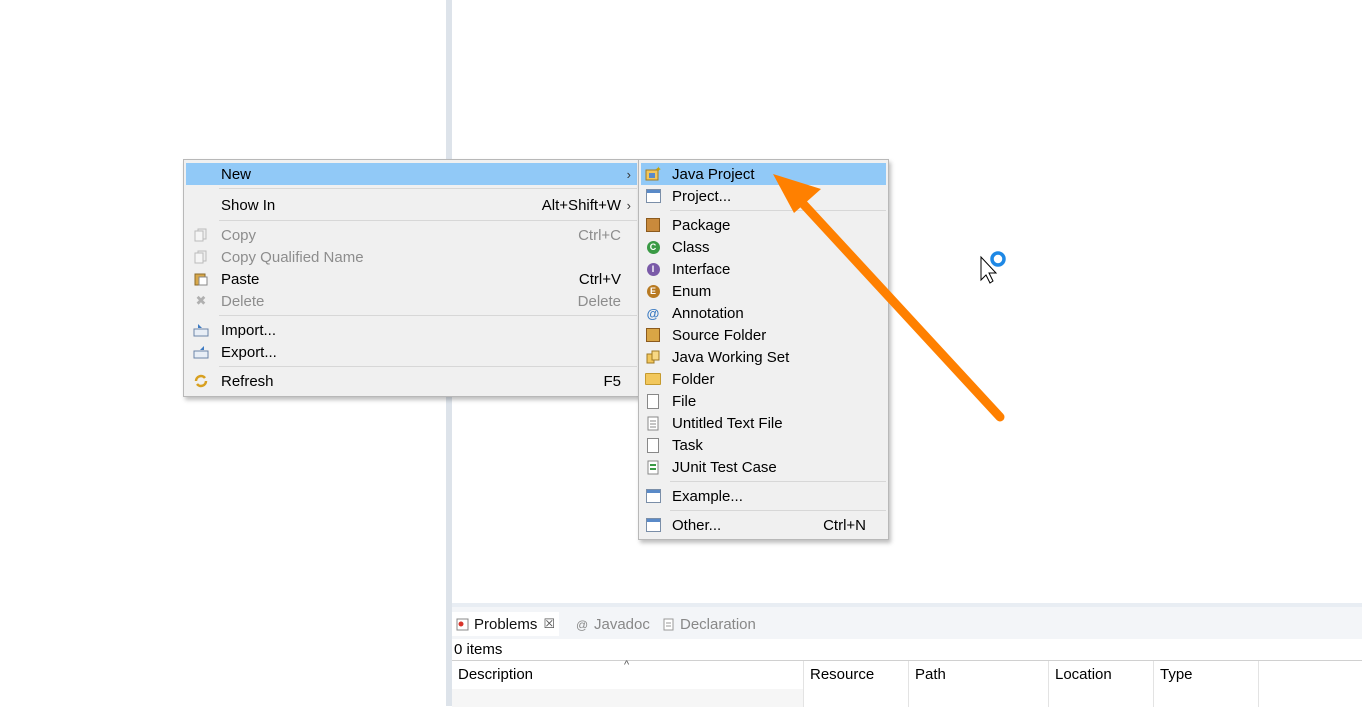 The image size is (1362, 707). Describe the element at coordinates (693, 379) in the screenshot. I see `submenu-item-folder-label: Folder` at that location.